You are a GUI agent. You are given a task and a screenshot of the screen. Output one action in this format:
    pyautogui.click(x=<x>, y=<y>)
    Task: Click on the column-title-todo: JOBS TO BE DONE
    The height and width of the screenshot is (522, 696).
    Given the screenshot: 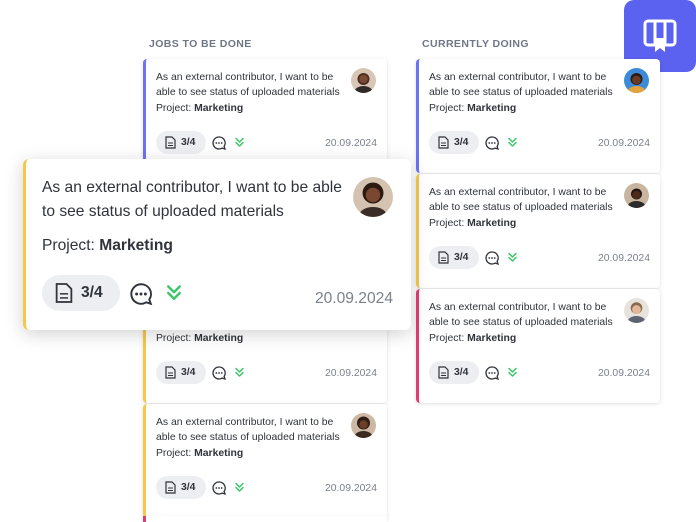 What is the action you would take?
    pyautogui.click(x=200, y=44)
    